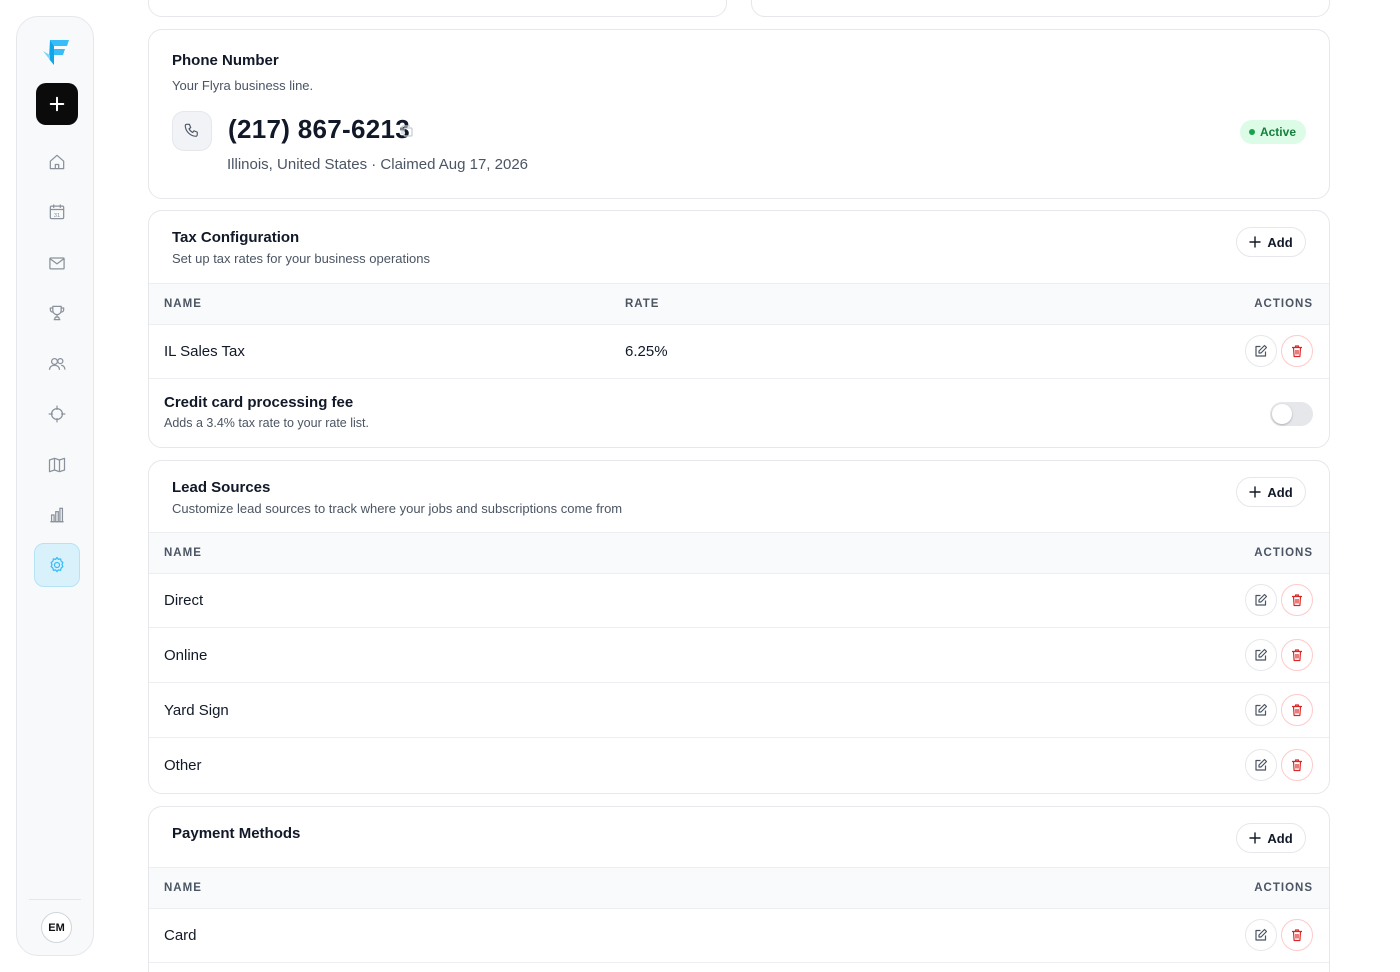 Image resolution: width=1400 pixels, height=972 pixels. I want to click on add-payment-method-button: Add, so click(1271, 838).